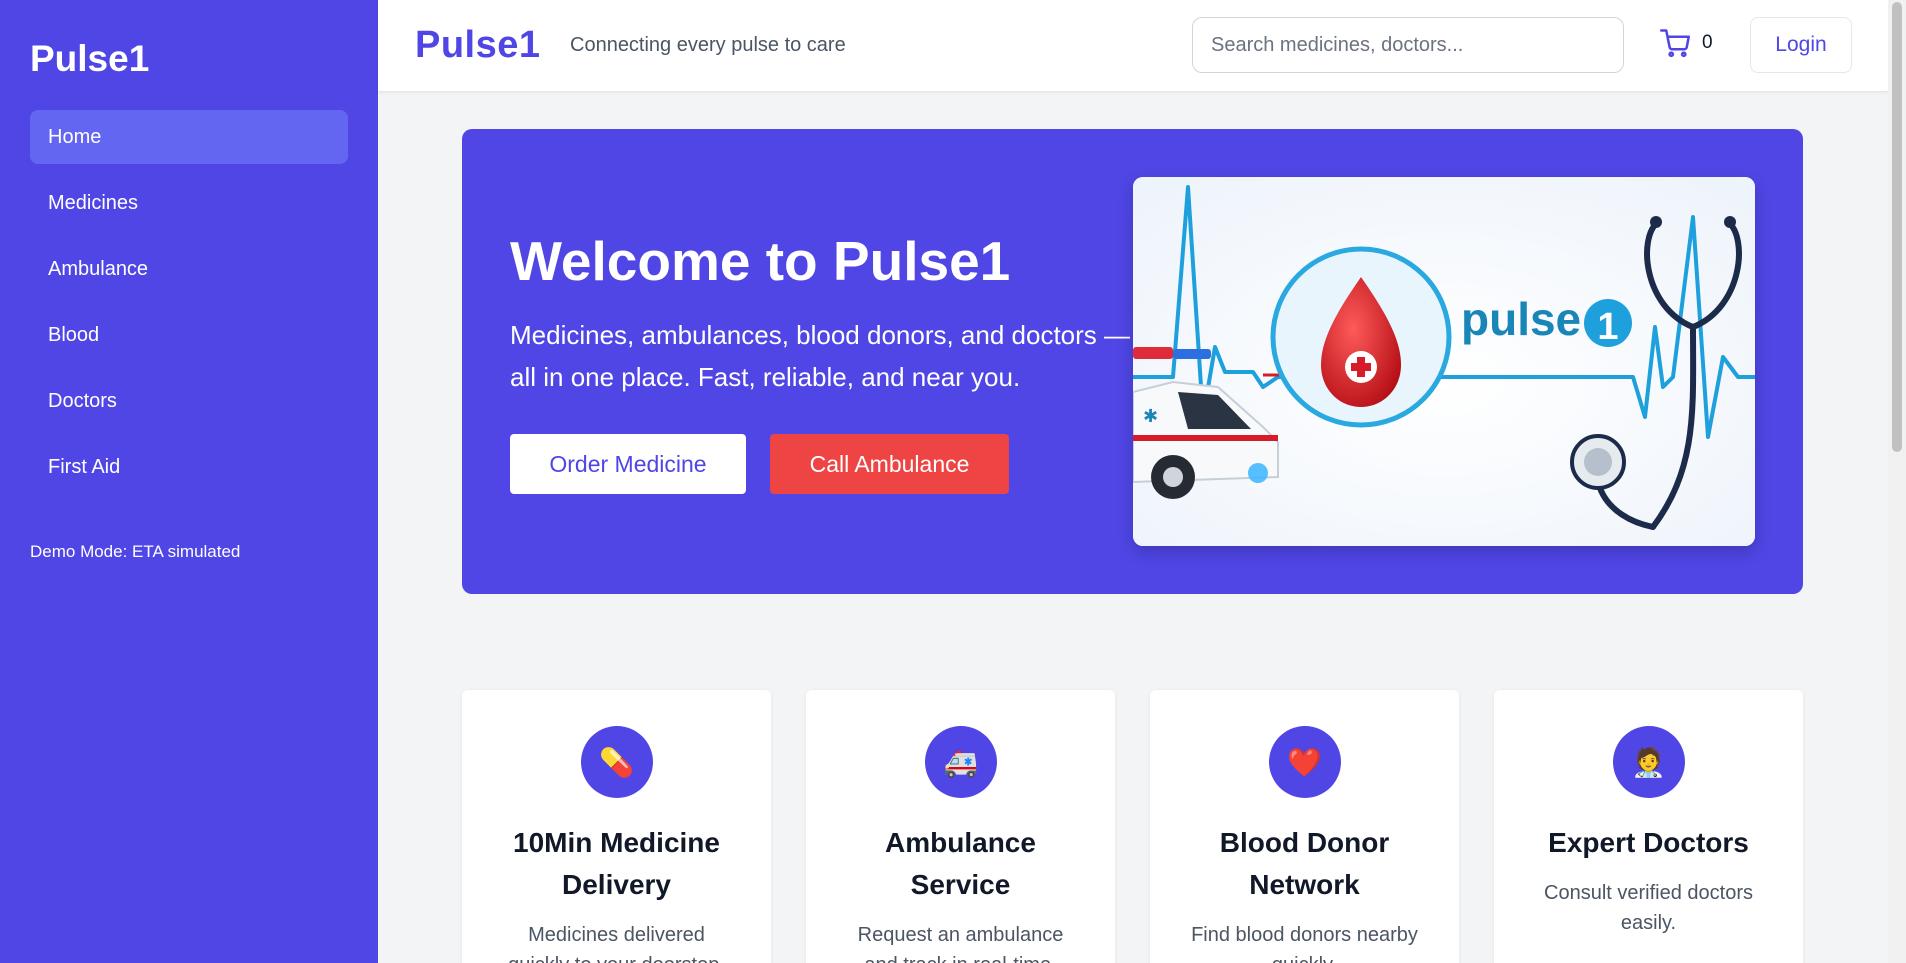 The height and width of the screenshot is (963, 1906). I want to click on heart-icon: ❤️, so click(1304, 762).